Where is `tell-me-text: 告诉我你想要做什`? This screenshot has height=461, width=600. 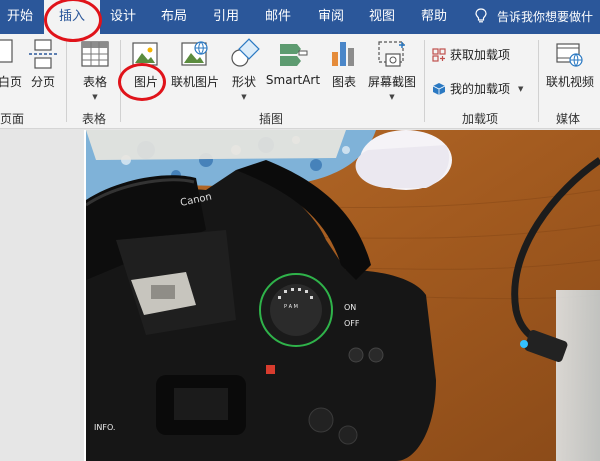
tell-me-text: 告诉我你想要做什 is located at coordinates (545, 17).